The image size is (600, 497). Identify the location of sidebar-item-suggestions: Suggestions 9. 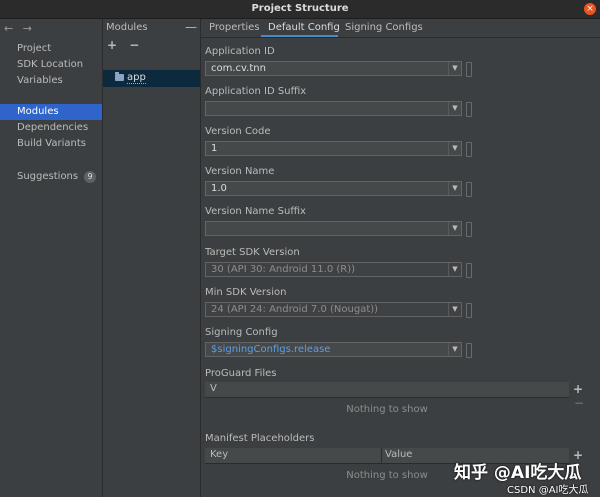
(51, 177).